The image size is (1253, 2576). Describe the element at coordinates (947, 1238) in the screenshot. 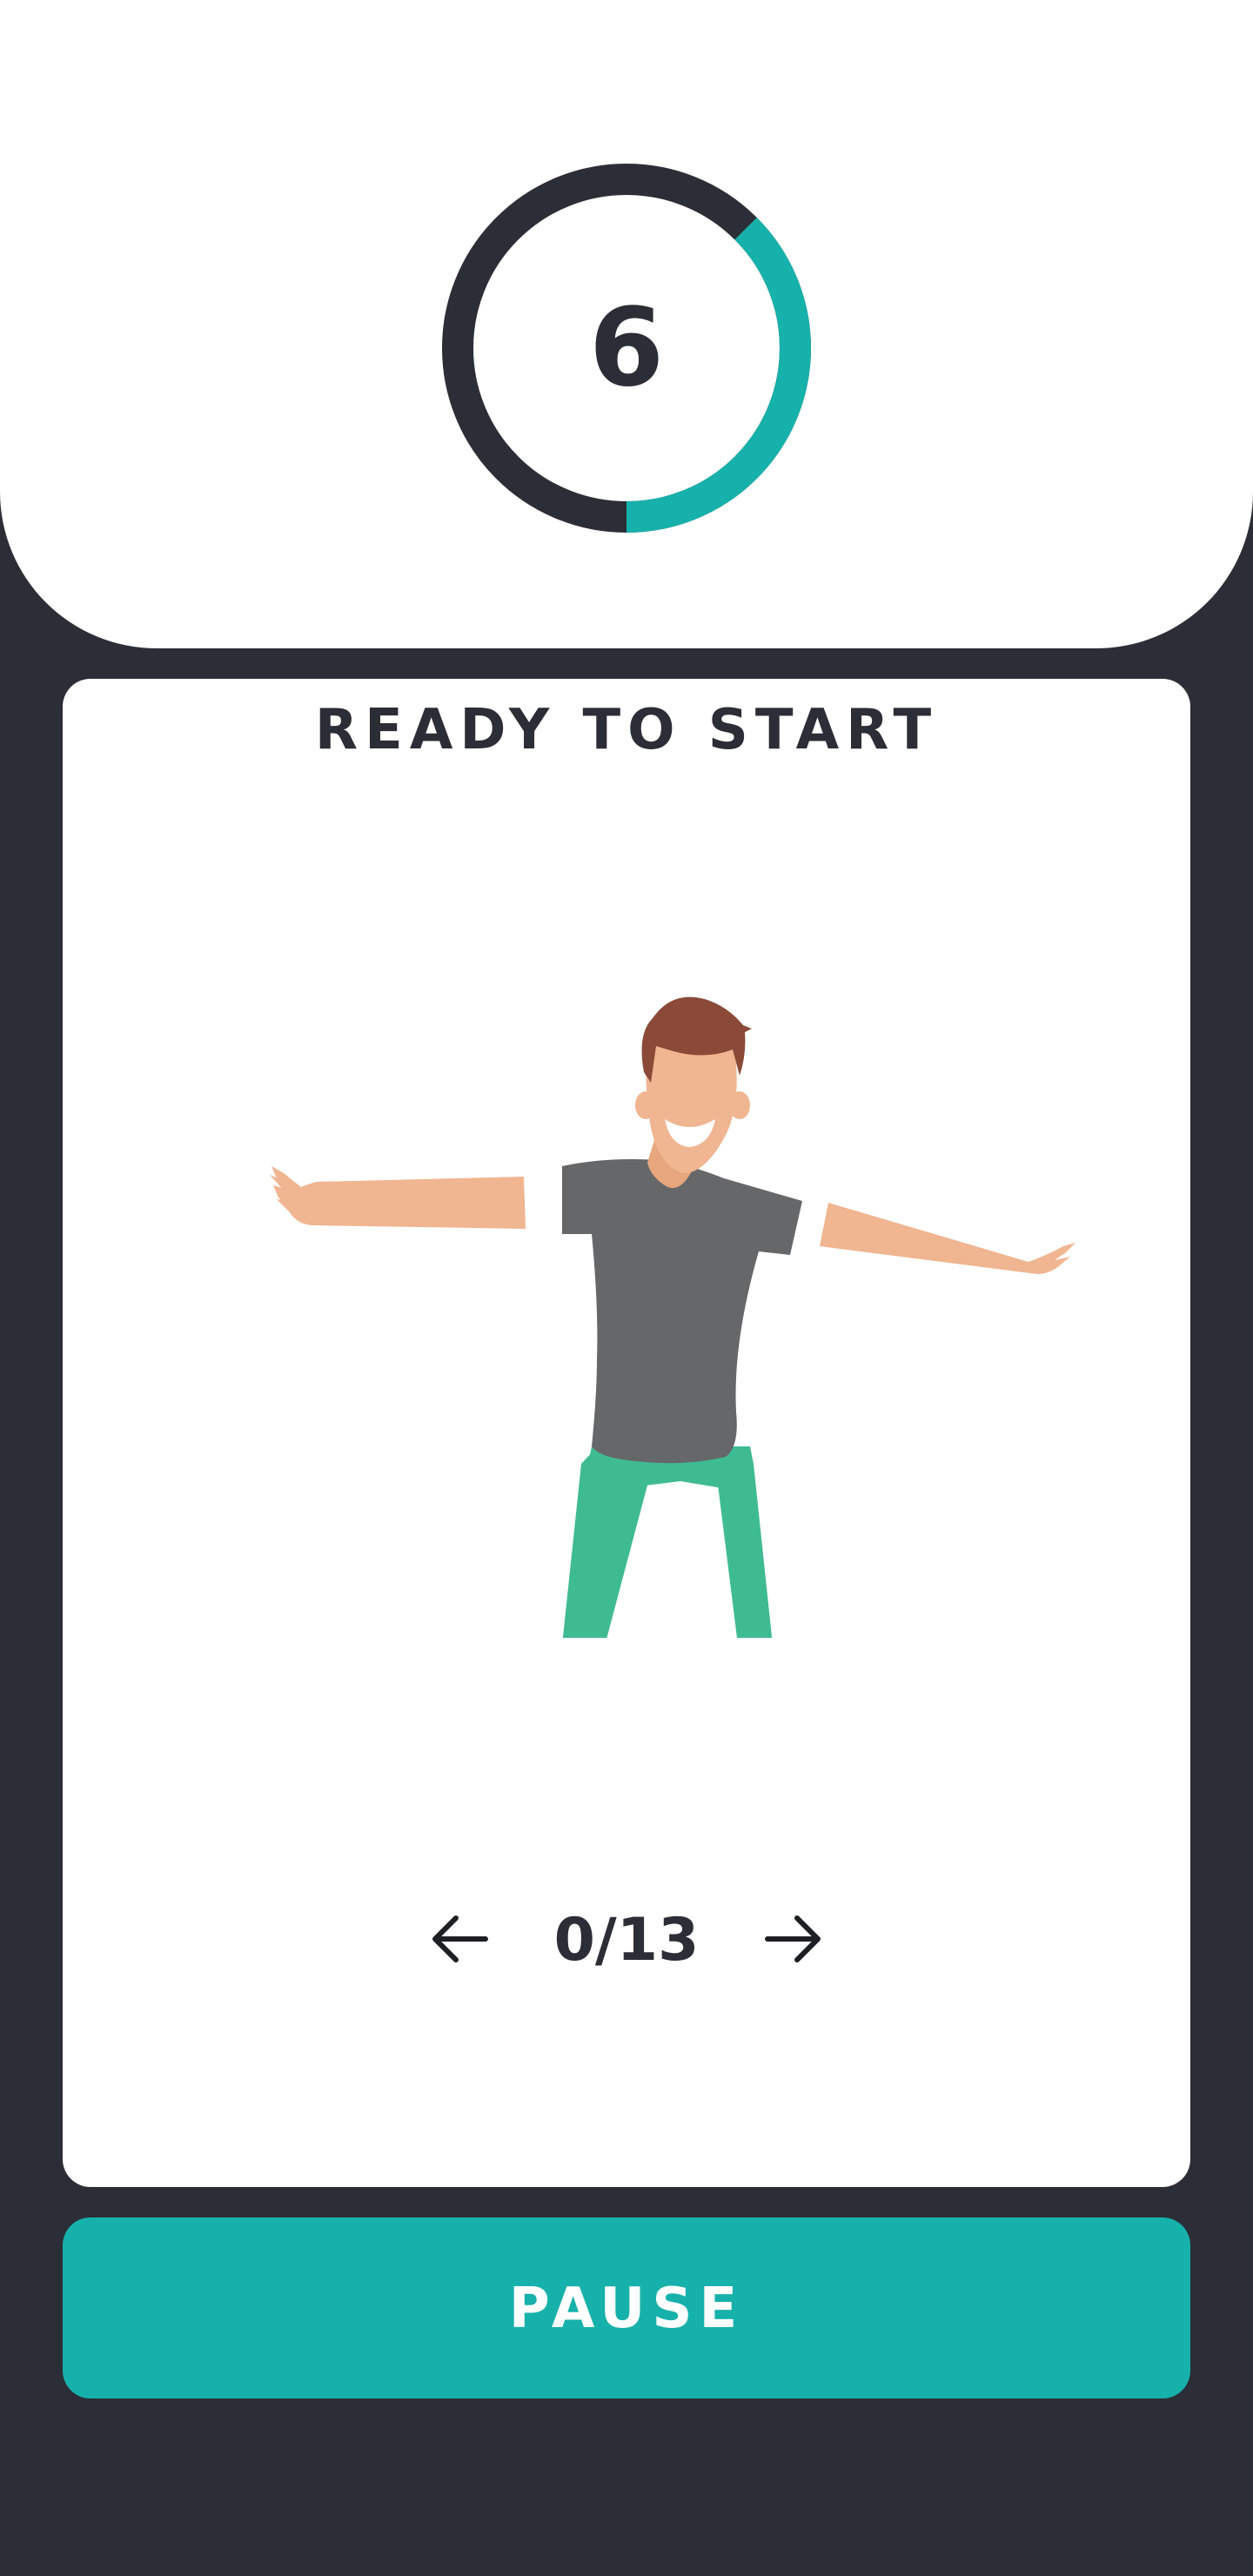

I see `right-arm` at that location.